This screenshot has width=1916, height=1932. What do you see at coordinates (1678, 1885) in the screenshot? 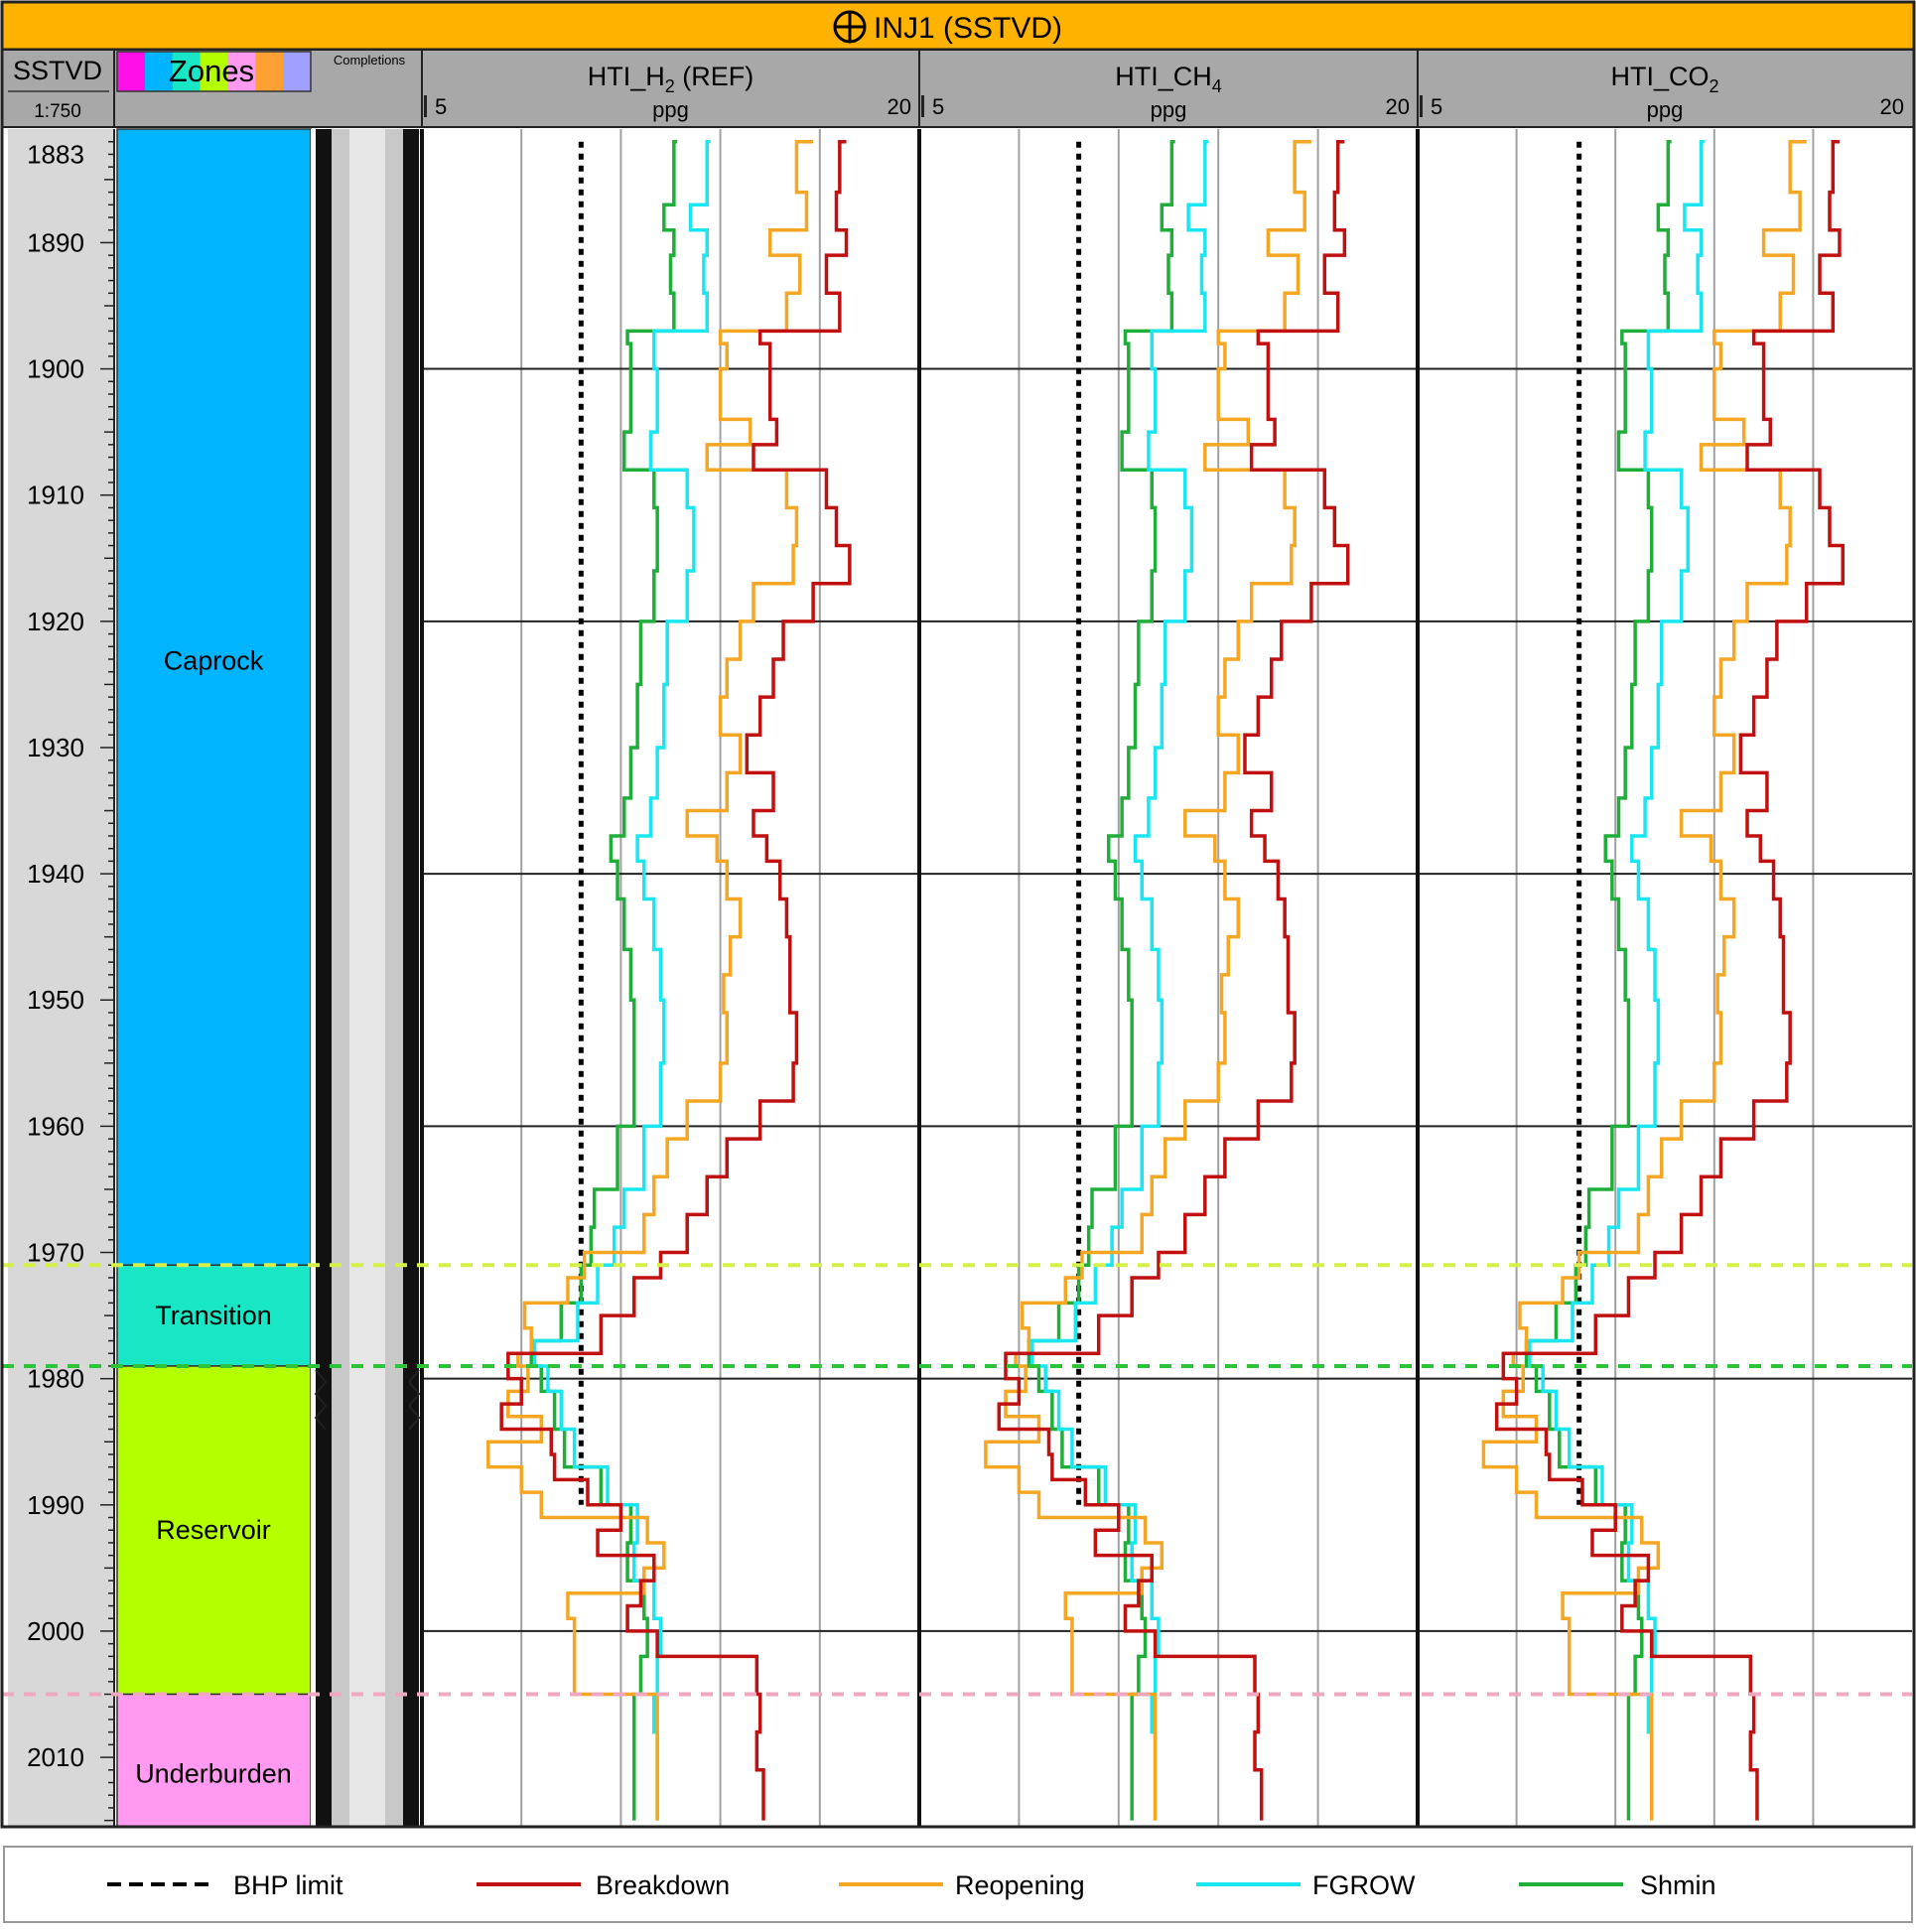
I see `legend-label: Shmin` at bounding box center [1678, 1885].